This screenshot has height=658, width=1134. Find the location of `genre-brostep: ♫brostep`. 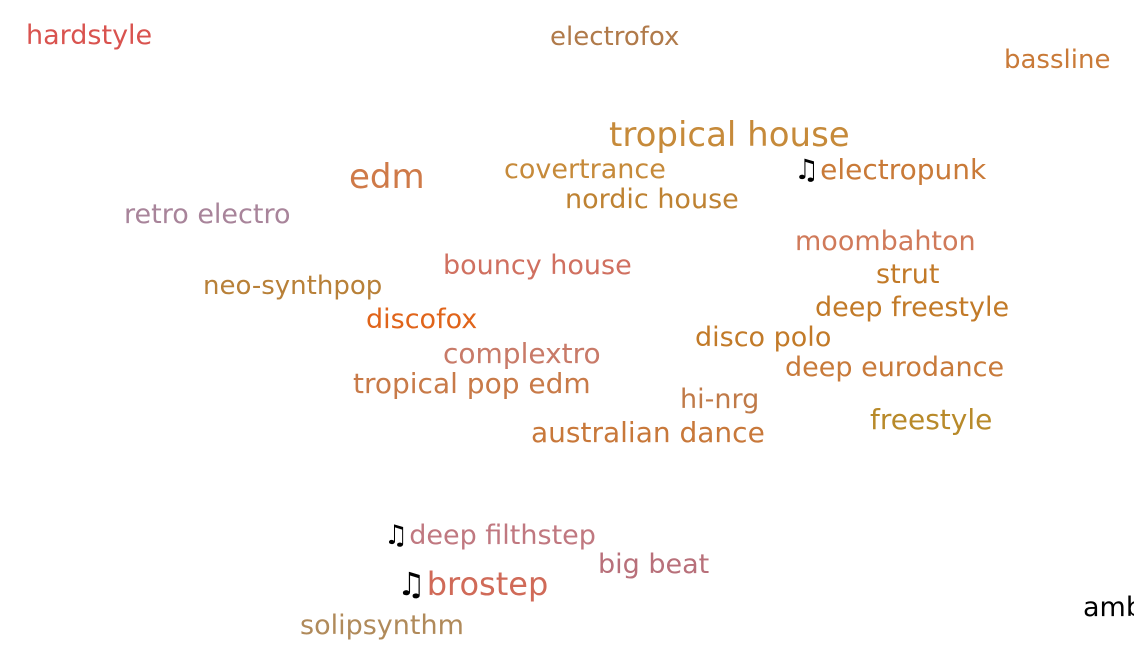

genre-brostep: ♫brostep is located at coordinates (472, 584).